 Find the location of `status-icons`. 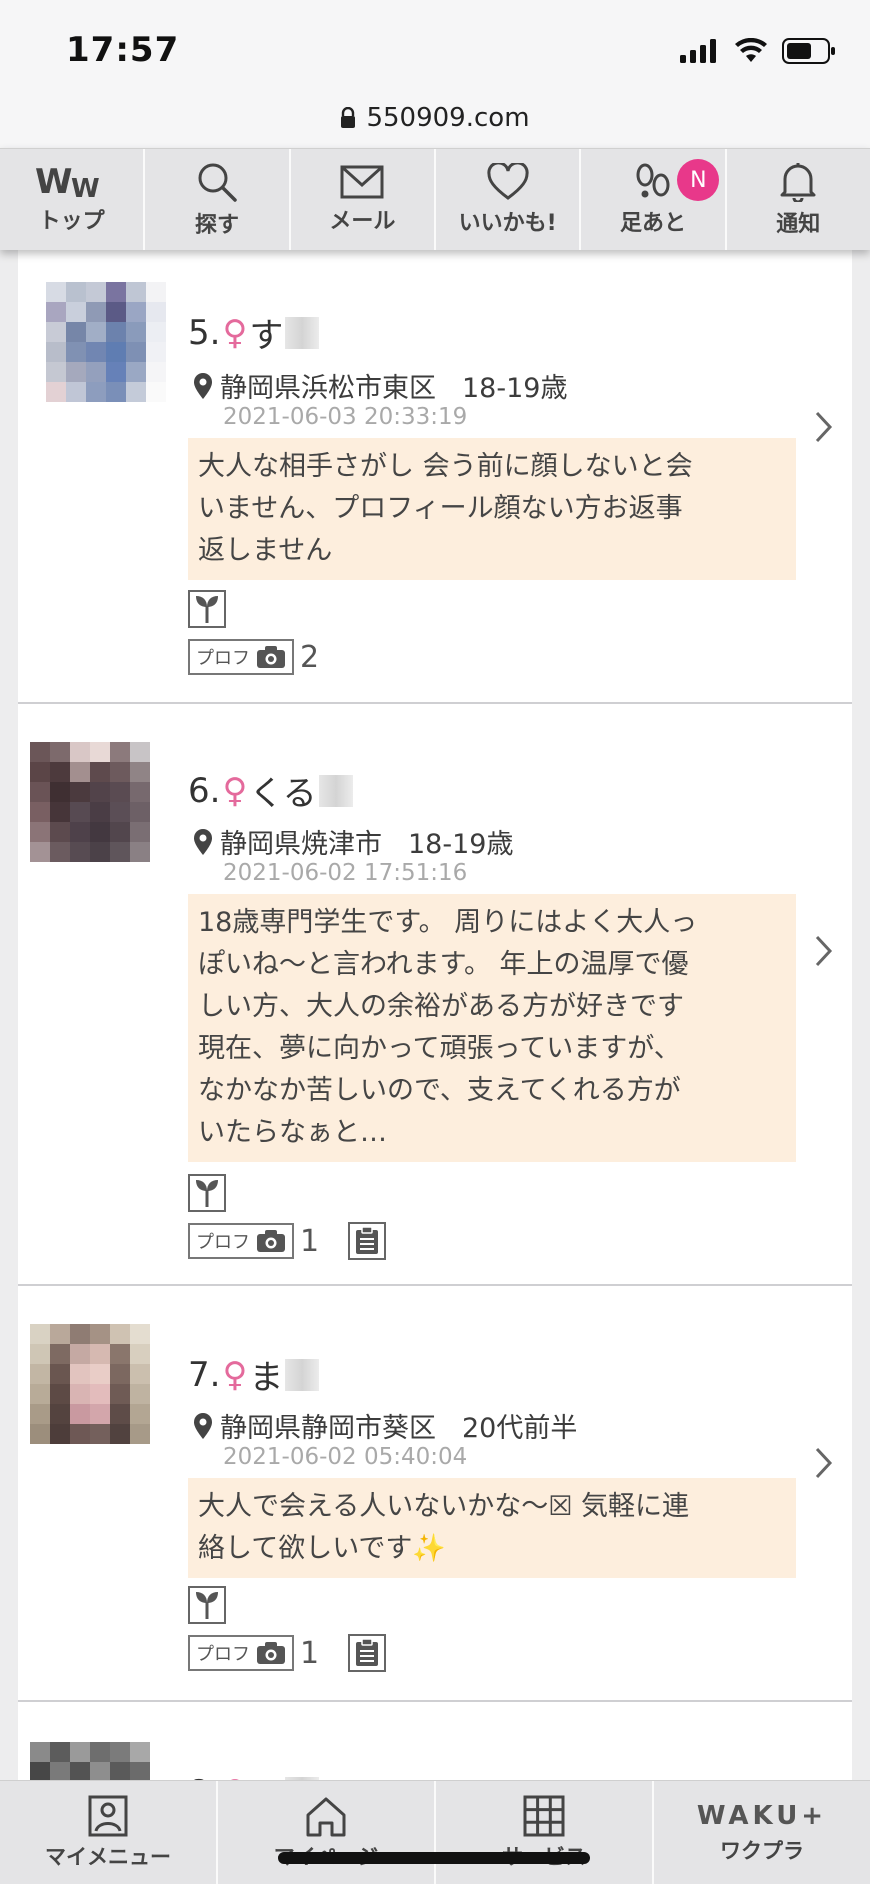

status-icons is located at coordinates (758, 51).